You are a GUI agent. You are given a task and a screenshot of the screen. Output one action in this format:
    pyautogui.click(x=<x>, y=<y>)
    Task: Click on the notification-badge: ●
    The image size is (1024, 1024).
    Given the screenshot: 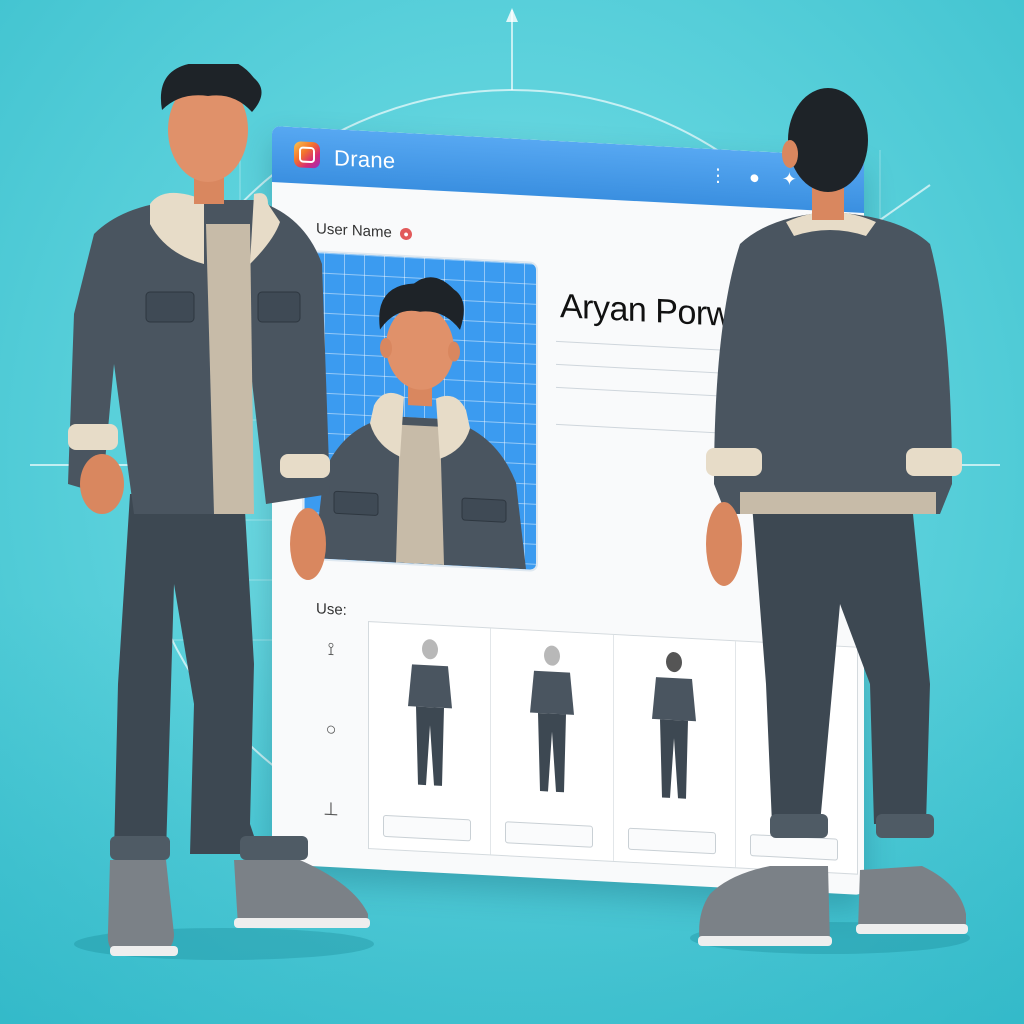 What is the action you would take?
    pyautogui.click(x=406, y=234)
    